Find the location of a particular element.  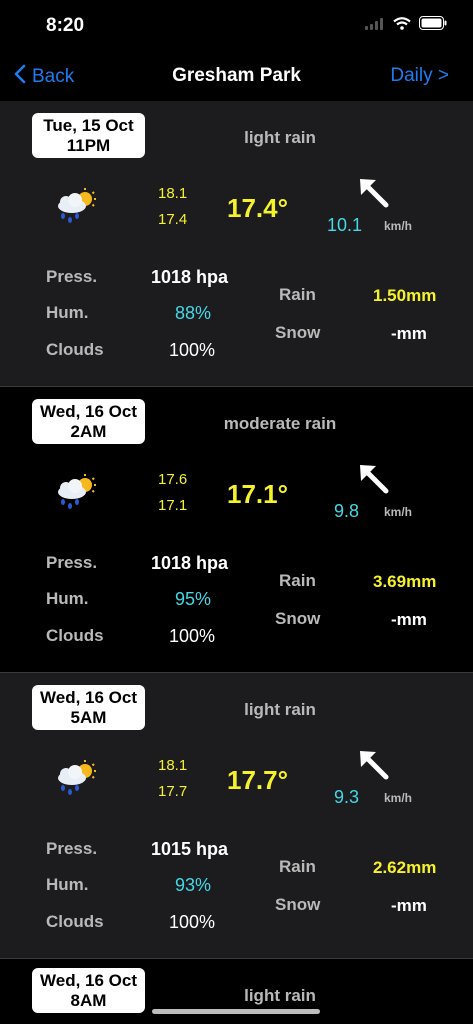

date-badge: Wed, 16 Oct 5AM is located at coordinates (88, 707).